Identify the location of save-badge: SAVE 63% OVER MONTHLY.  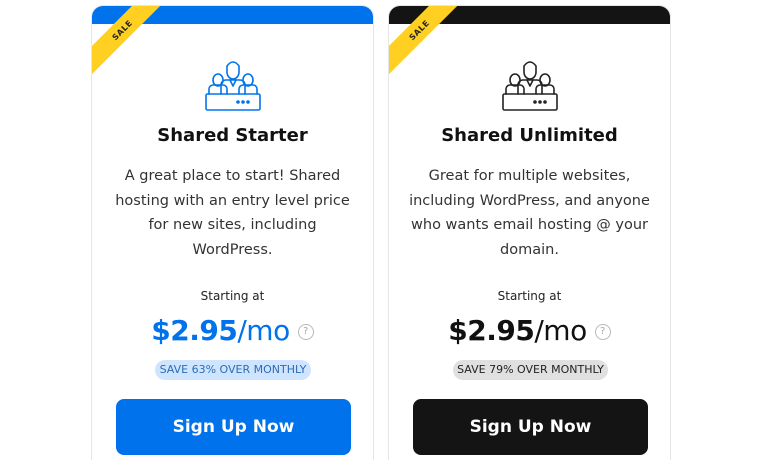
(233, 370).